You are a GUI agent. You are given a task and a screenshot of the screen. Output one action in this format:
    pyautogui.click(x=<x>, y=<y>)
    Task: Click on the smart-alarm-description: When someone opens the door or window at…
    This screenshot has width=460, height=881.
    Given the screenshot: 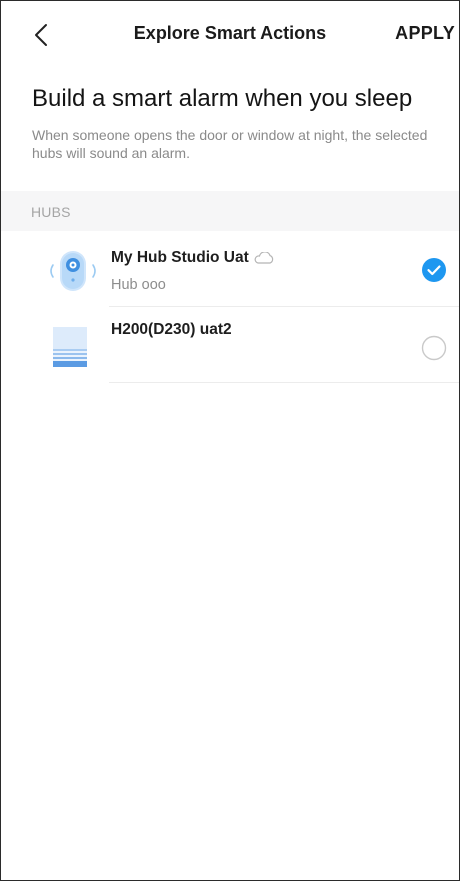 What is the action you would take?
    pyautogui.click(x=230, y=144)
    